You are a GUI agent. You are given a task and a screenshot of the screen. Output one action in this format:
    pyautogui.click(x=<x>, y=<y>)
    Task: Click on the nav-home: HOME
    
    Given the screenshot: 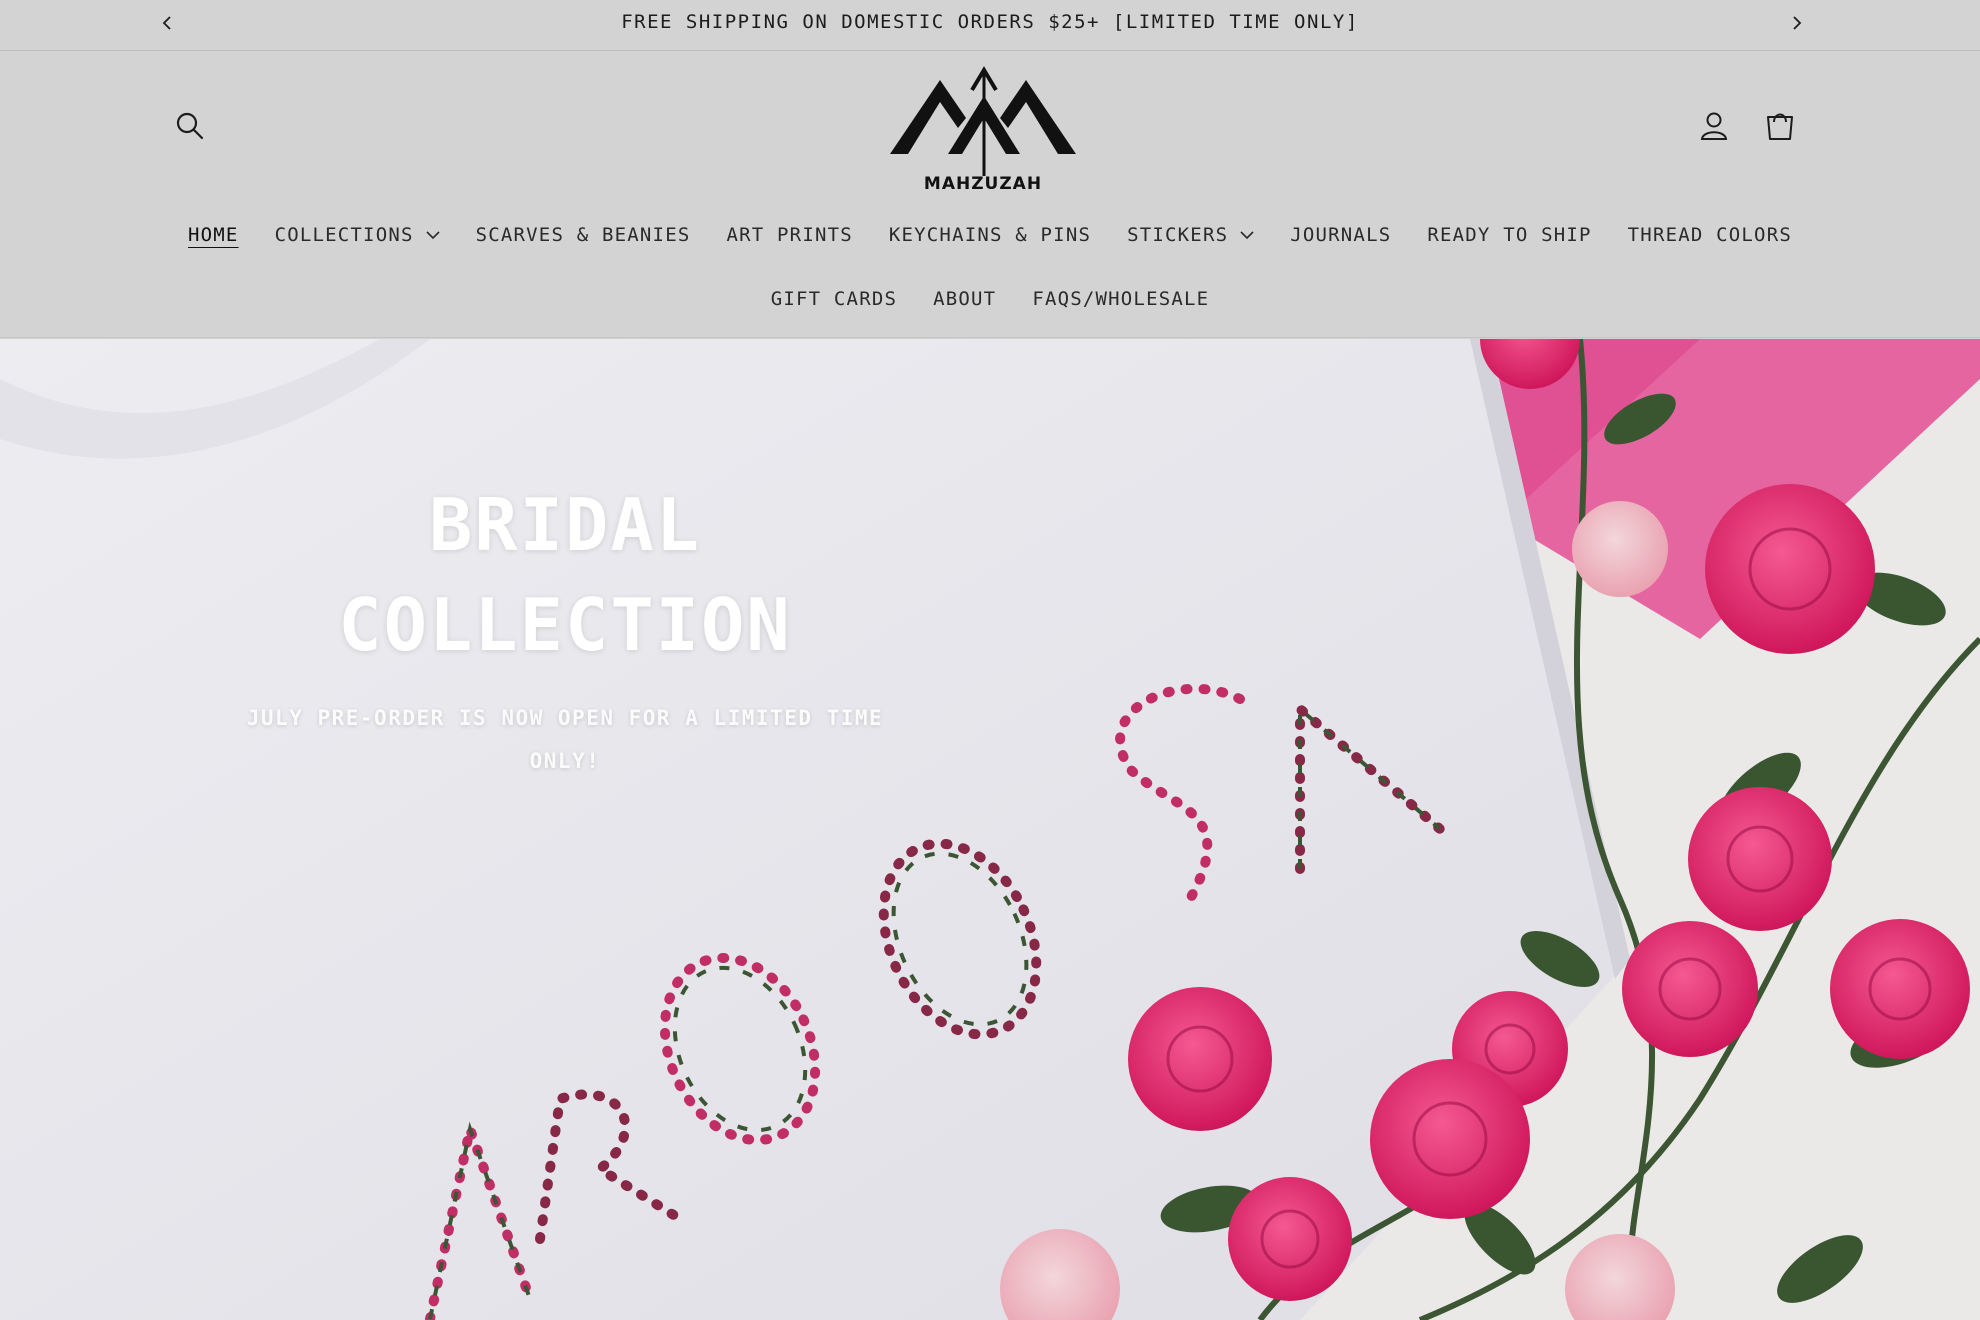 What is the action you would take?
    pyautogui.click(x=213, y=235)
    